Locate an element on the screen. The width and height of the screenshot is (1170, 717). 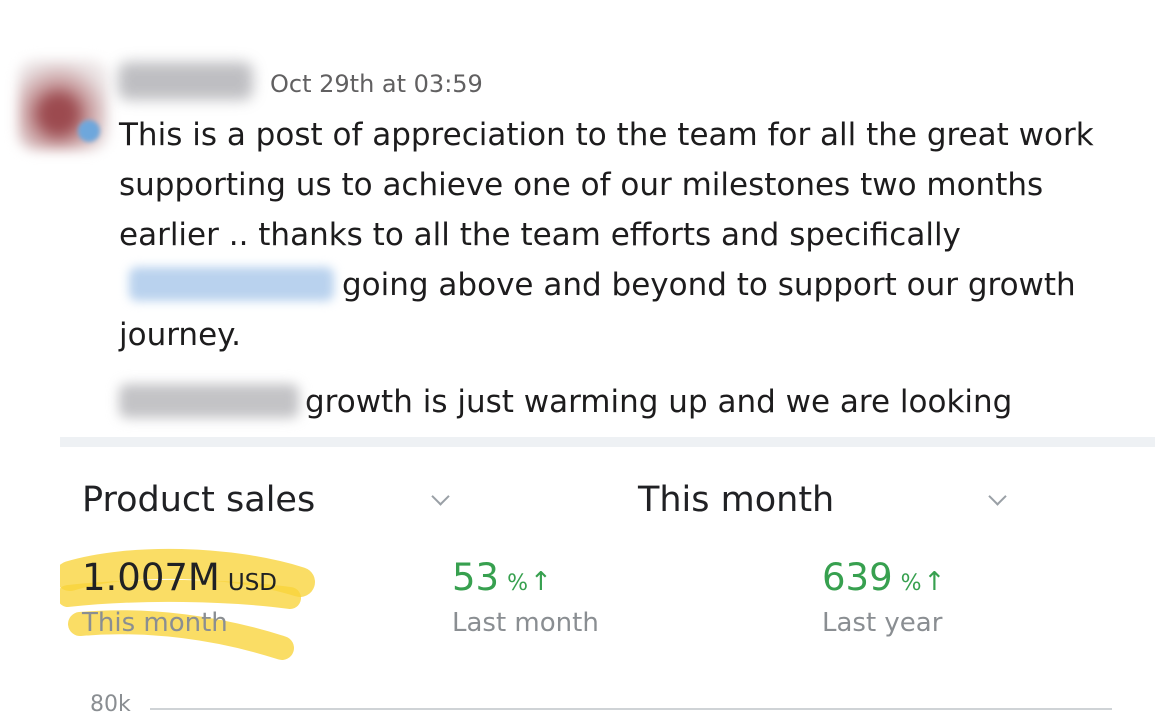
last-month-change: 53 %↑ is located at coordinates (502, 577).